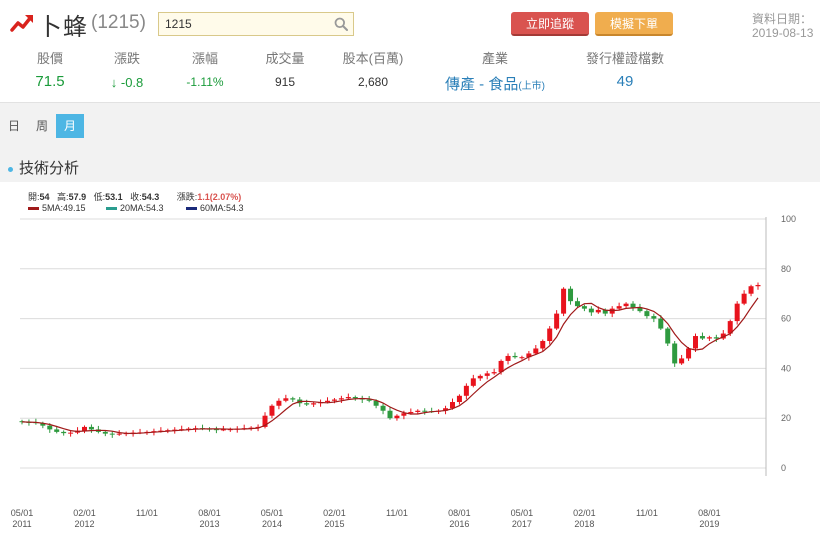 The image size is (820, 552). What do you see at coordinates (63, 27) in the screenshot?
I see `stock-name: 卜蜂` at bounding box center [63, 27].